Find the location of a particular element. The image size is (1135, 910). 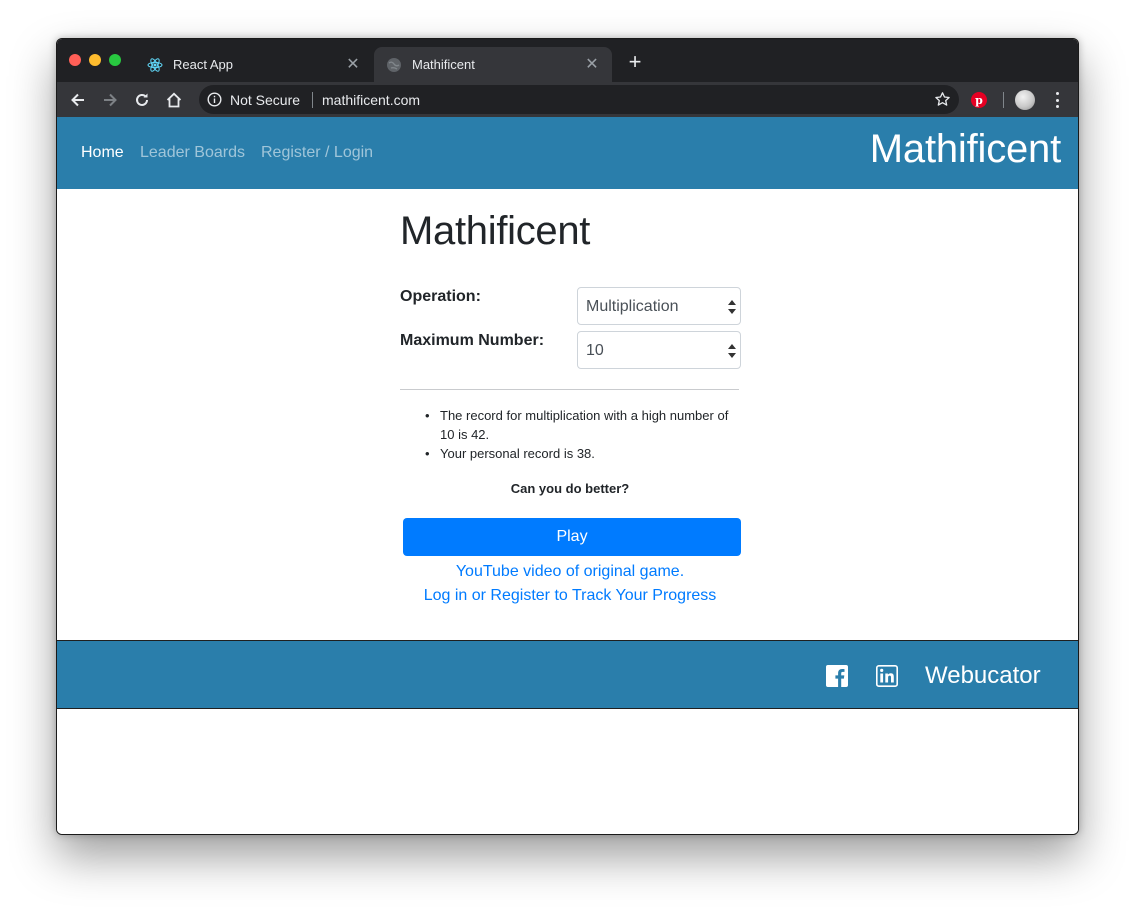

nav-leader-boards: Leader Boards is located at coordinates (192, 153).